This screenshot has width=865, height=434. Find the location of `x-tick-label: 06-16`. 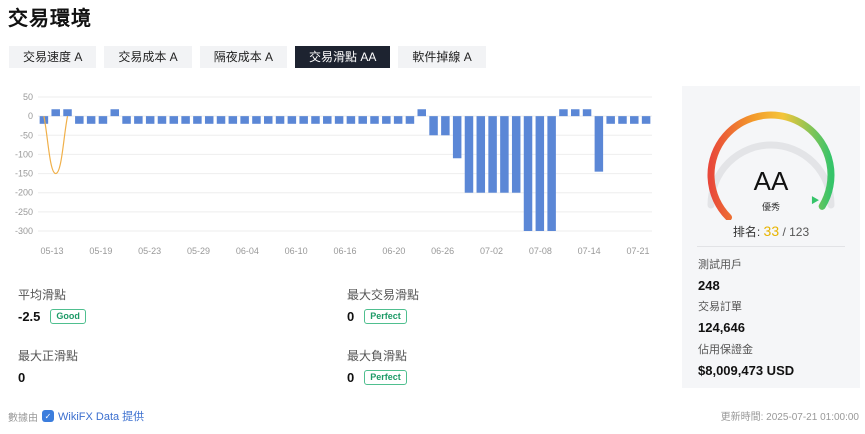

x-tick-label: 06-16 is located at coordinates (344, 251).